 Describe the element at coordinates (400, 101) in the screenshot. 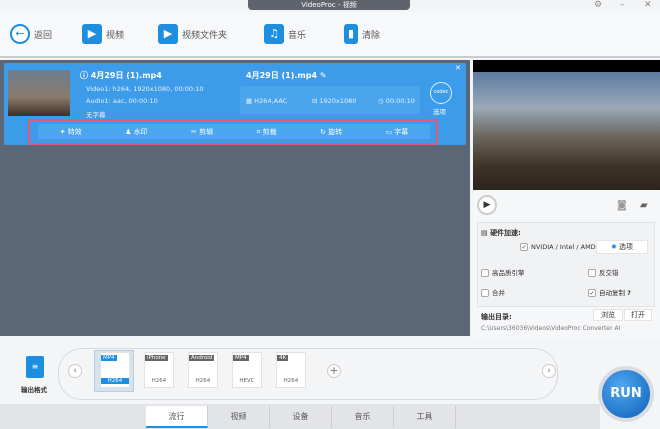

I see `duration-value: 00:00:10` at that location.